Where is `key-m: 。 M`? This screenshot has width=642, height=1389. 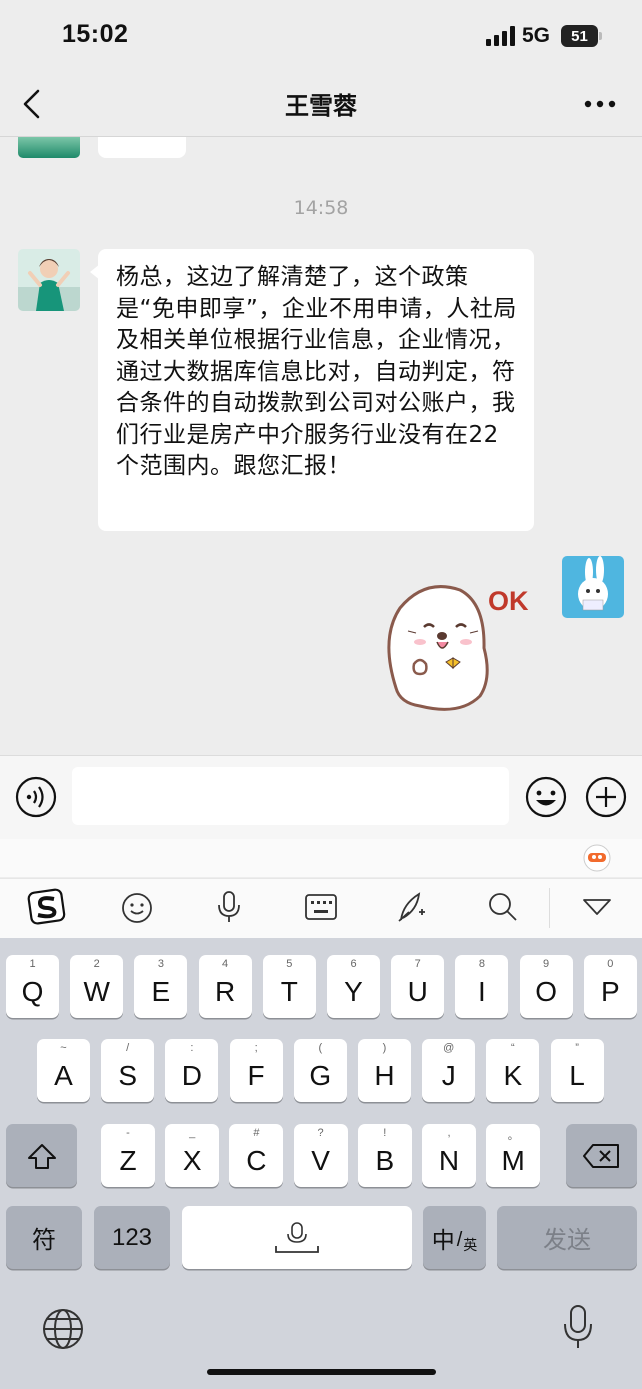 key-m: 。 M is located at coordinates (513, 1155).